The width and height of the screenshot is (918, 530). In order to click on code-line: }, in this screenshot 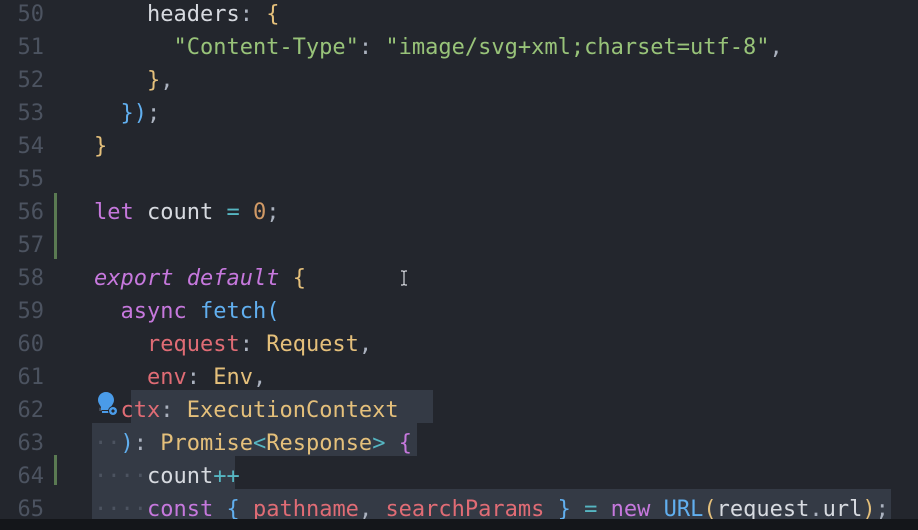, I will do `click(459, 80)`.